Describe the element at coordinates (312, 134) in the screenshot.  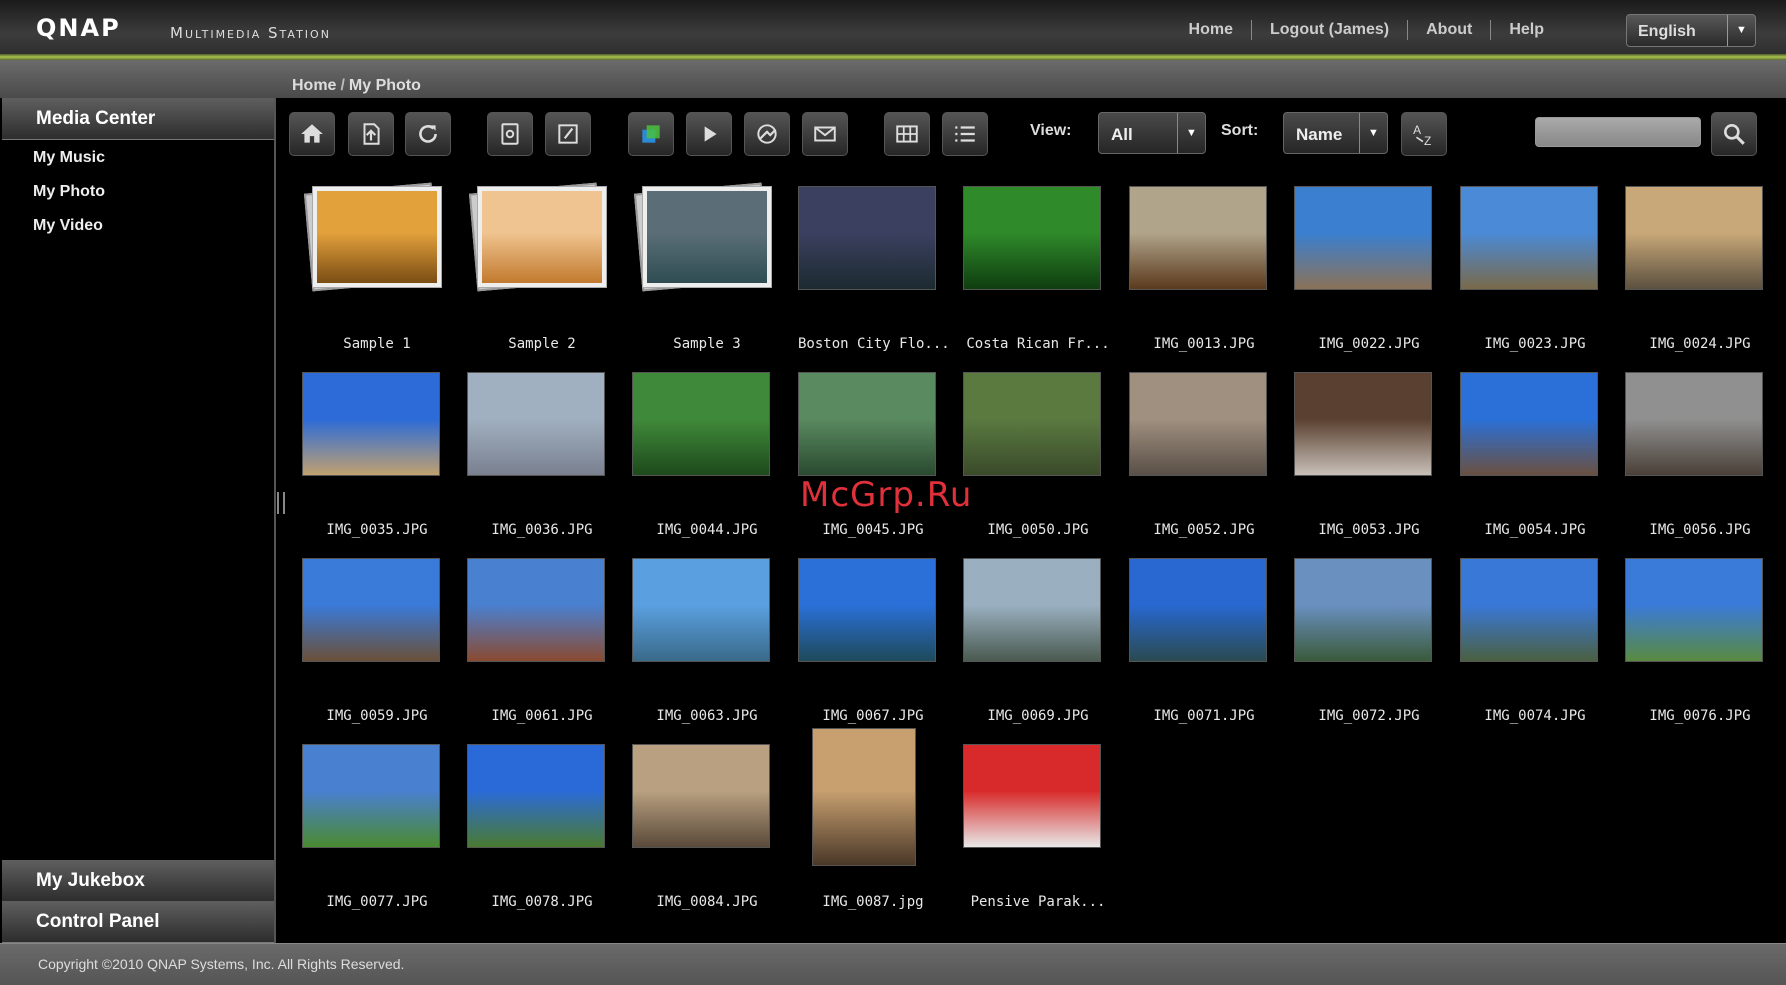
I see `home-button` at that location.